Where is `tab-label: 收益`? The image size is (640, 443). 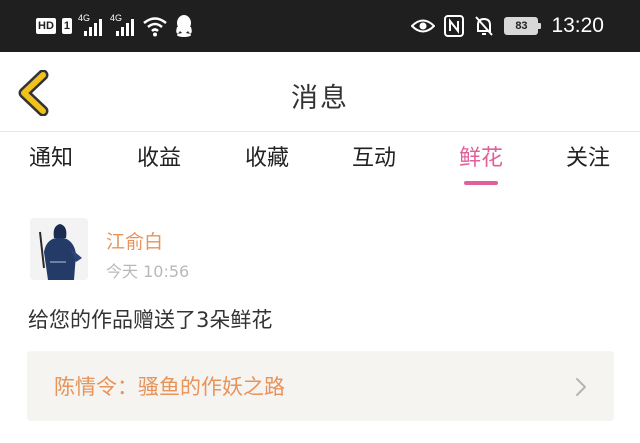 tab-label: 收益 is located at coordinates (158, 158).